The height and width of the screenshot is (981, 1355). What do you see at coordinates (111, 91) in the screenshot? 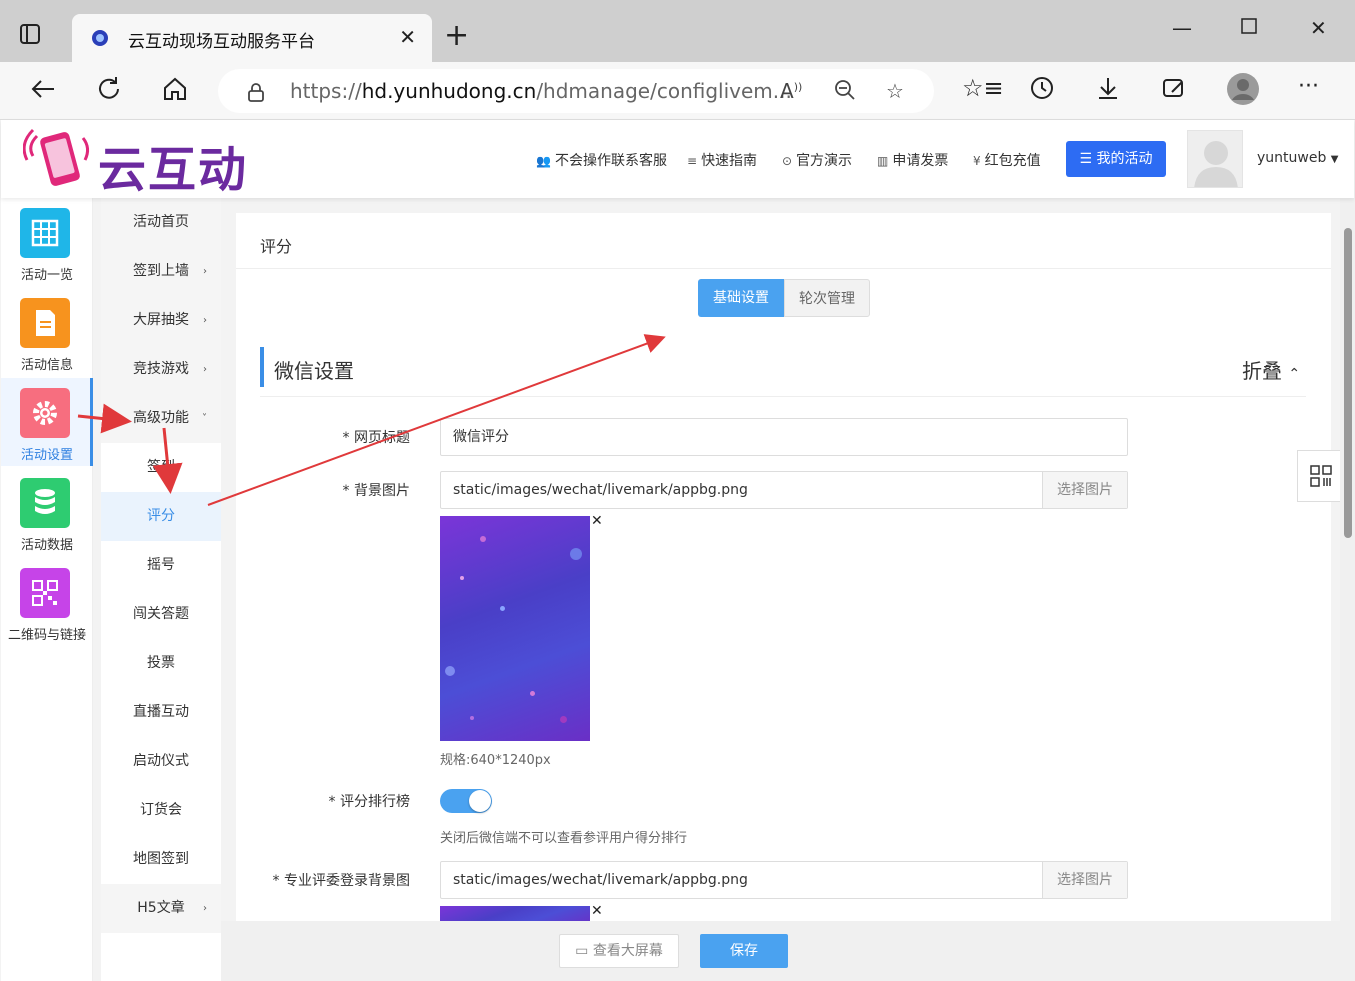
I see `refresh-icon` at bounding box center [111, 91].